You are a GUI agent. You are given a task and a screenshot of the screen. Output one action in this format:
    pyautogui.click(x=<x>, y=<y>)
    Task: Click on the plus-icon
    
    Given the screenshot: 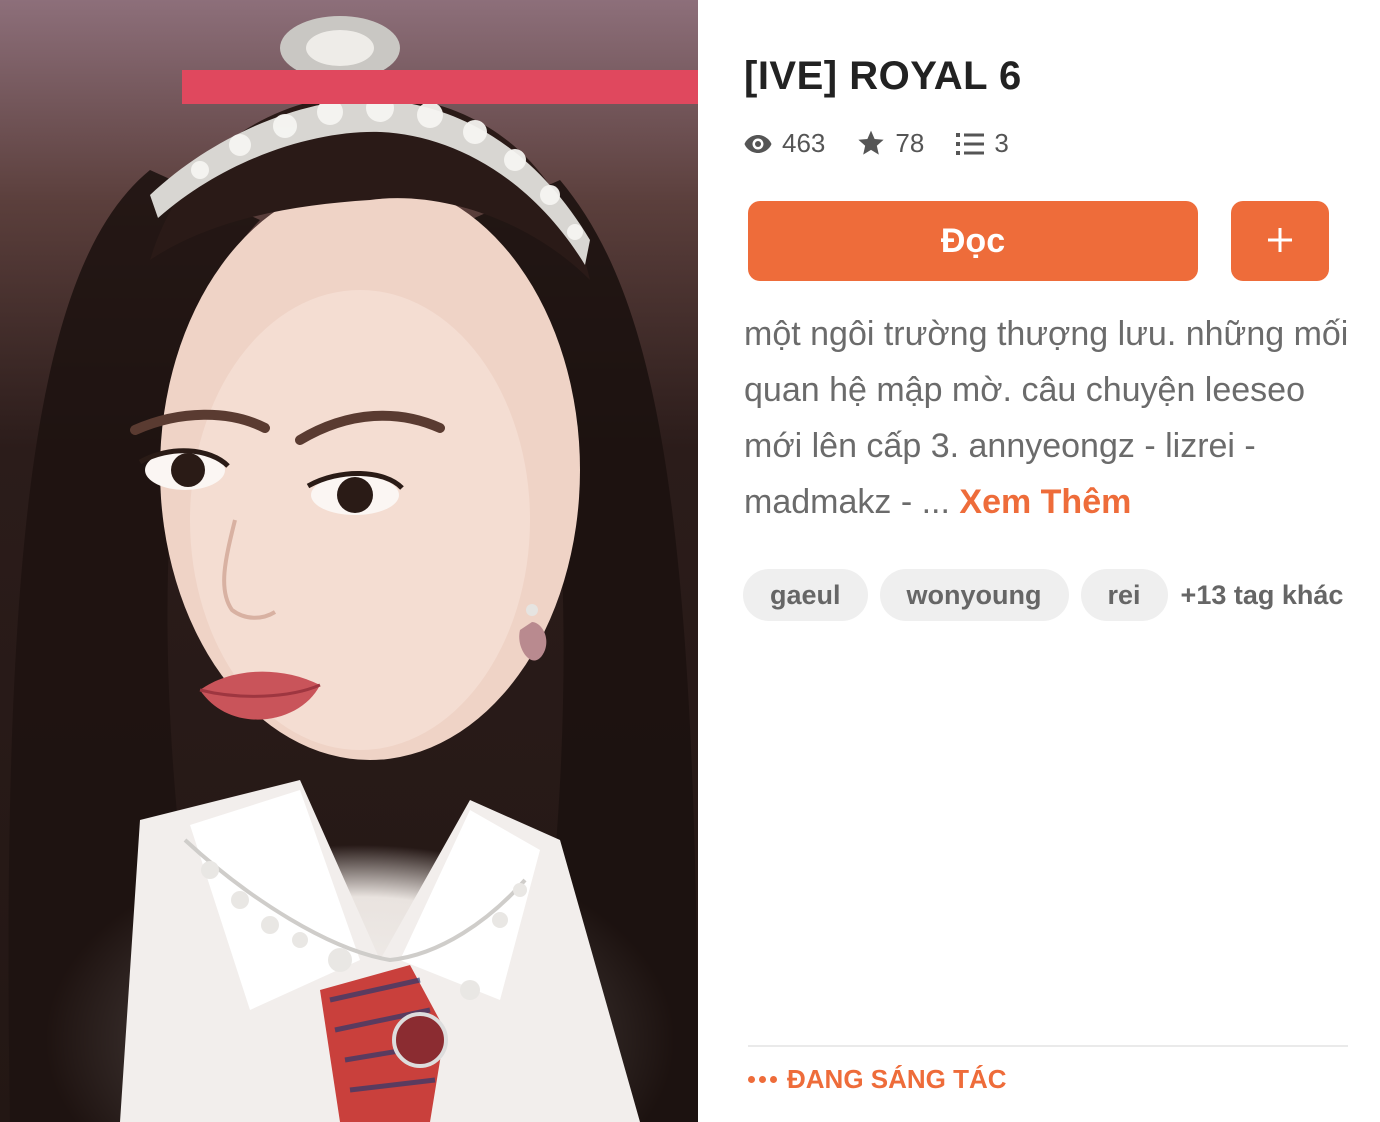 What is the action you would take?
    pyautogui.click(x=1280, y=241)
    